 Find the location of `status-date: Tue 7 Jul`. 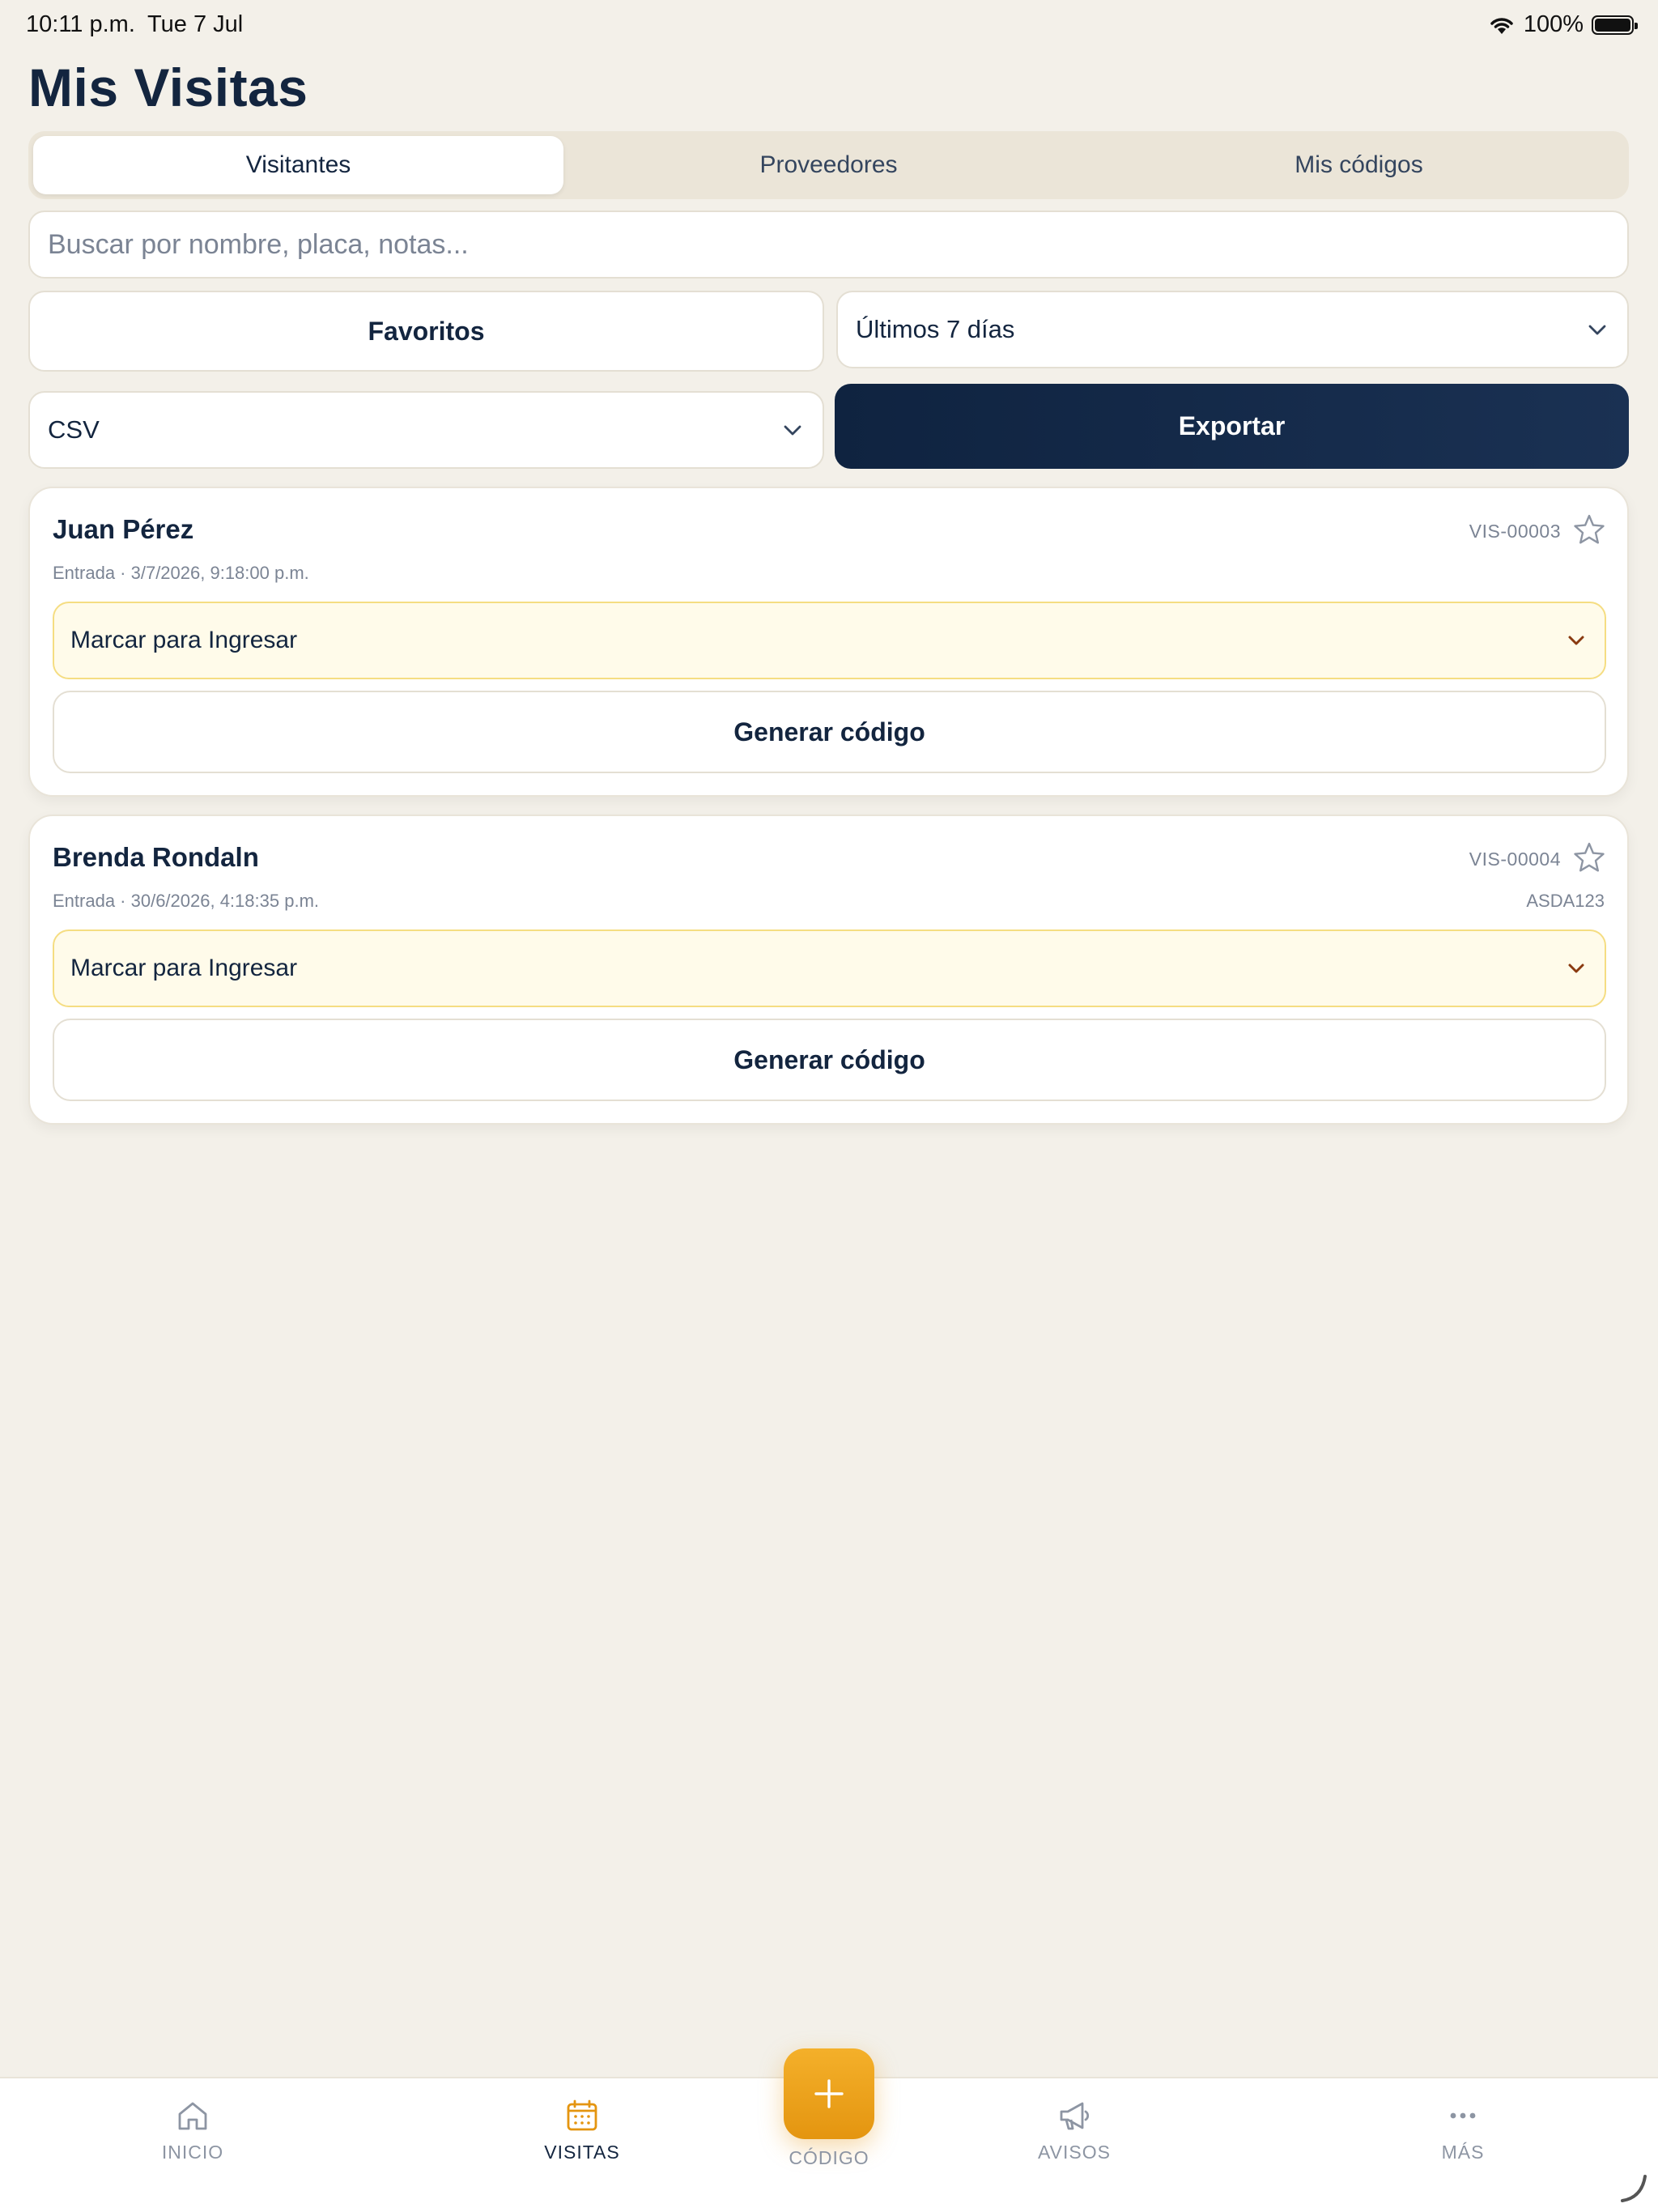

status-date: Tue 7 Jul is located at coordinates (195, 24).